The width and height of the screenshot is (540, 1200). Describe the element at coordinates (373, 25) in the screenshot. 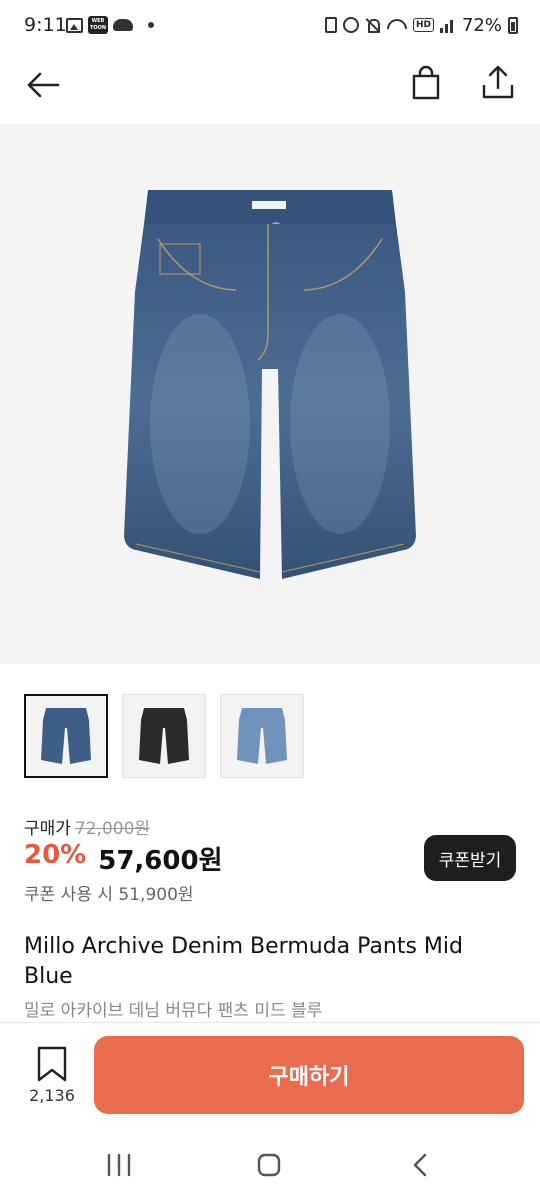

I see `mute-icon` at that location.